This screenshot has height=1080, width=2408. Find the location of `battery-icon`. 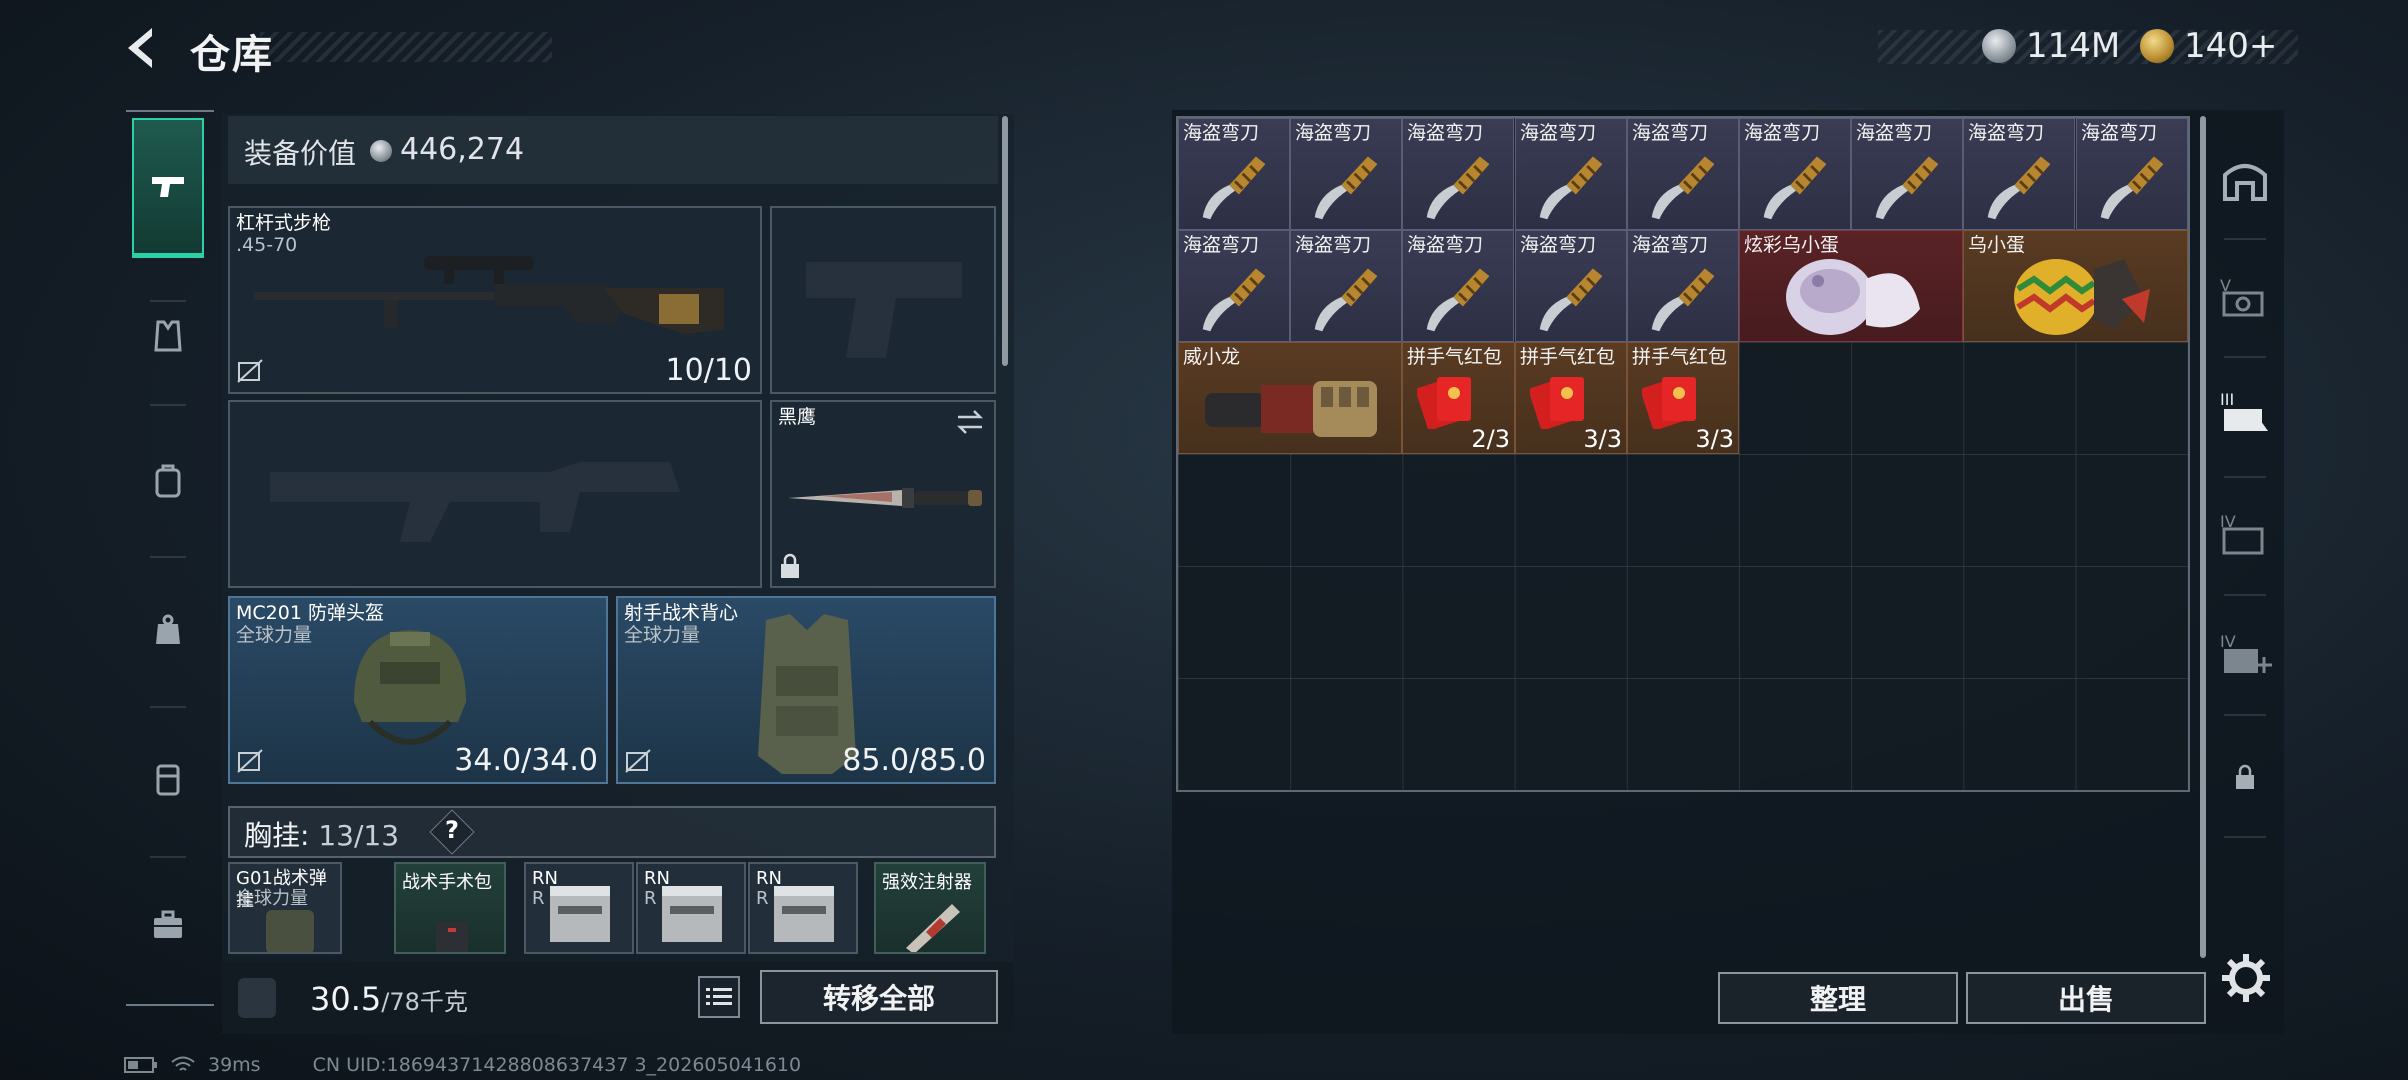

battery-icon is located at coordinates (140, 1065).